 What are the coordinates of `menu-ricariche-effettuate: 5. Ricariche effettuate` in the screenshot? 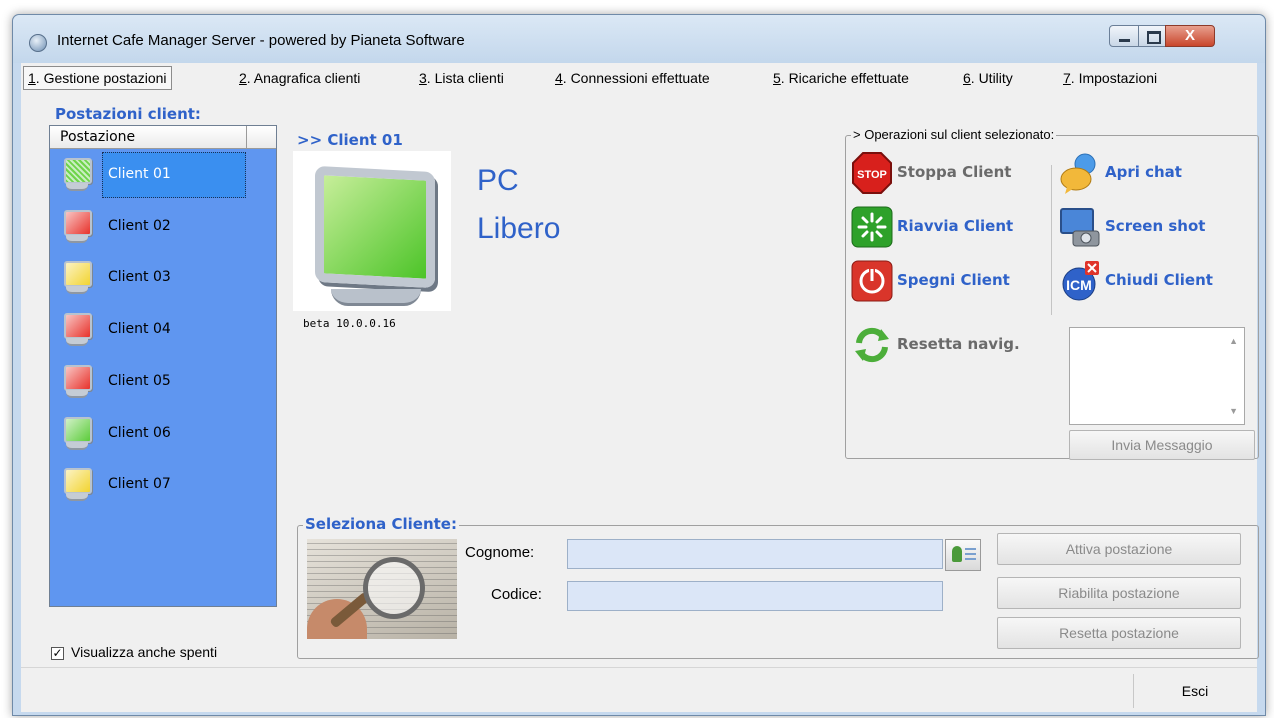 It's located at (841, 78).